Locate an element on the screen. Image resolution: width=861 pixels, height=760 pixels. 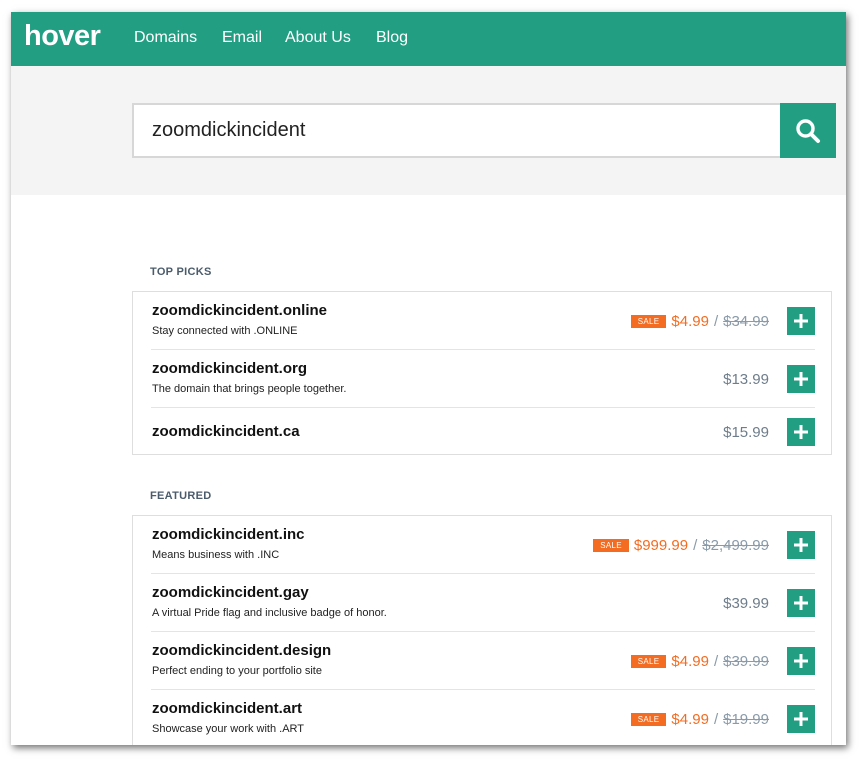
domain-name: zoomdickincident.design is located at coordinates (241, 650).